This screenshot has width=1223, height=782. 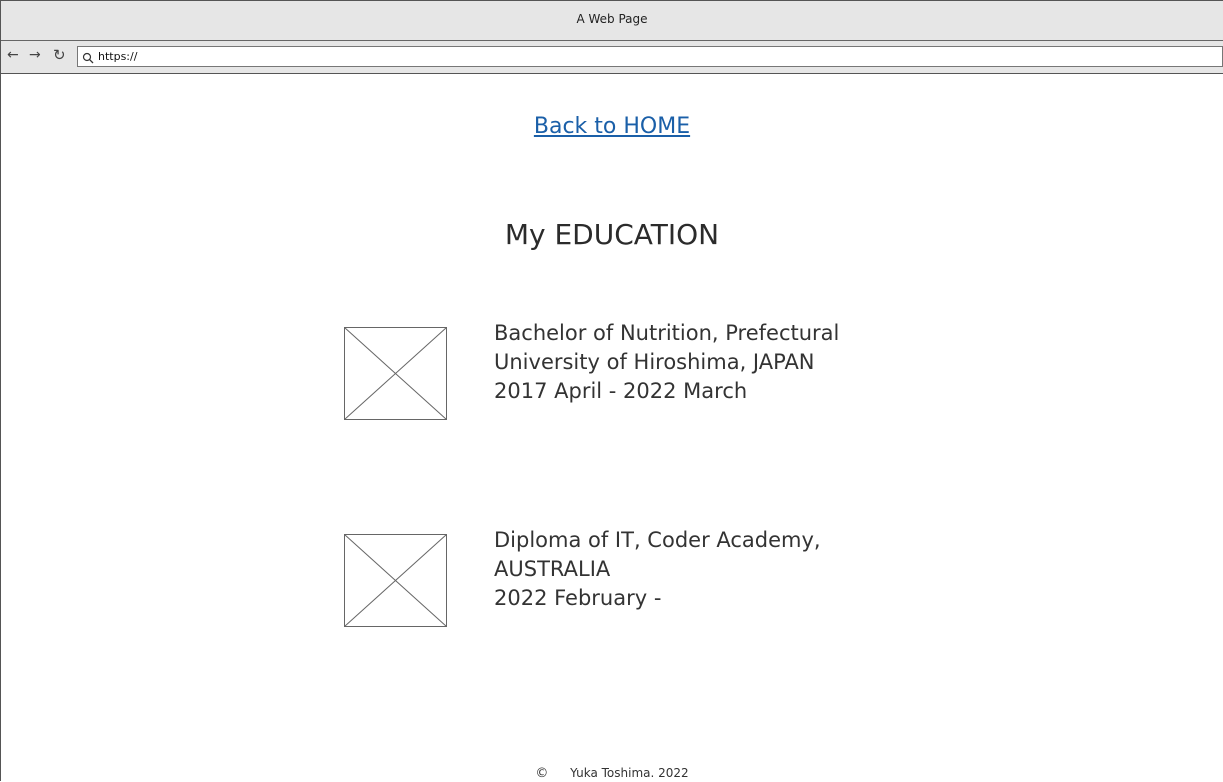 I want to click on back-arrow-icon: ←, so click(x=13, y=55).